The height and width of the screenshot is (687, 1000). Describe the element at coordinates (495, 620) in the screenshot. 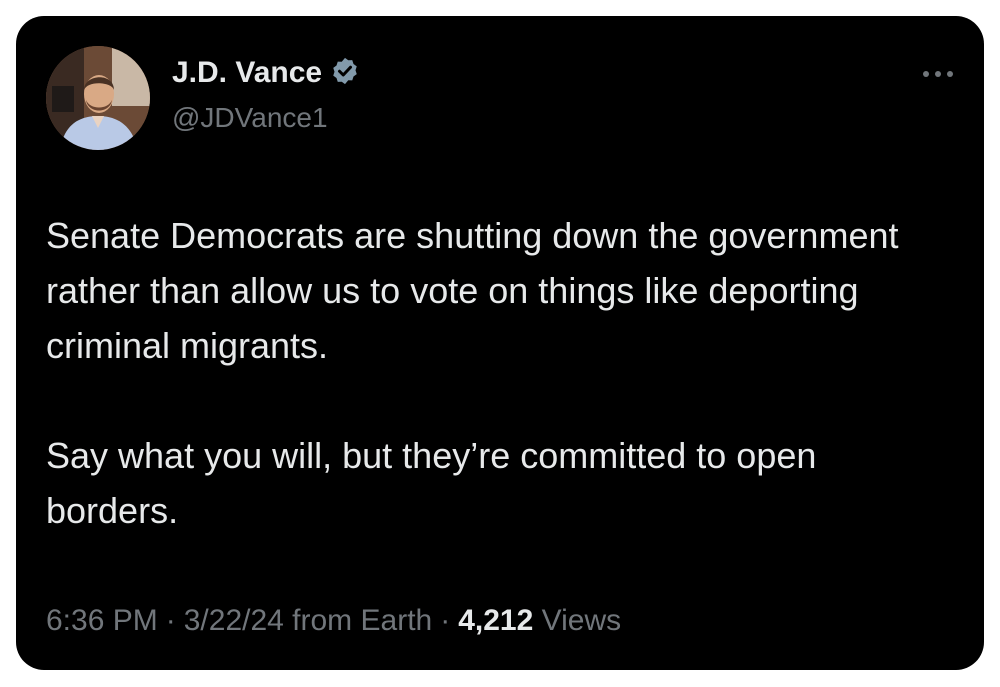

I see `views-count: 4,212` at that location.